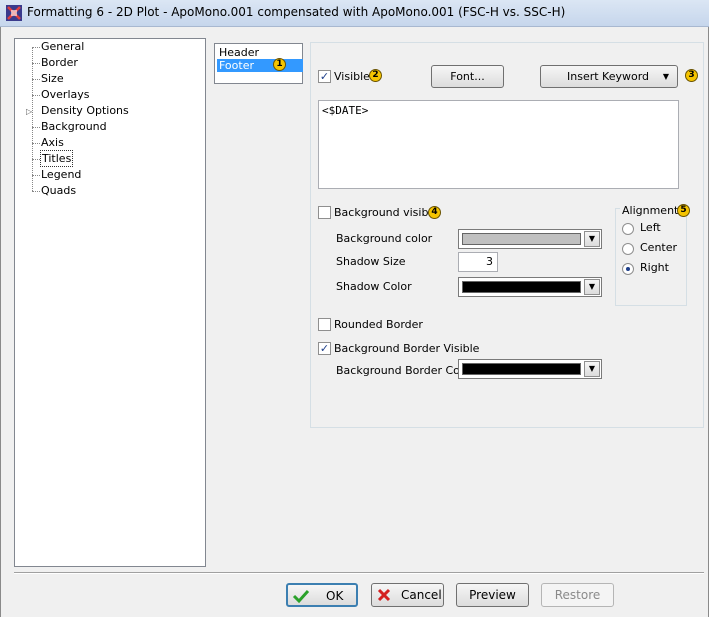 The width and height of the screenshot is (709, 617). What do you see at coordinates (62, 46) in the screenshot?
I see `tree-item-general: General` at bounding box center [62, 46].